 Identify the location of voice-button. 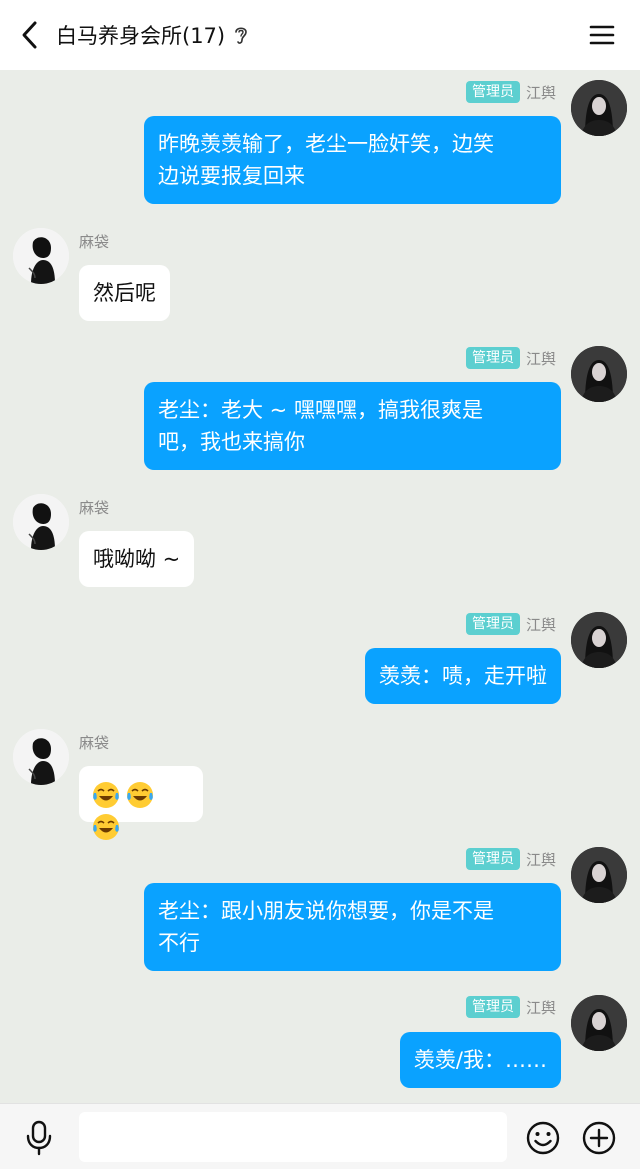
(39, 1138).